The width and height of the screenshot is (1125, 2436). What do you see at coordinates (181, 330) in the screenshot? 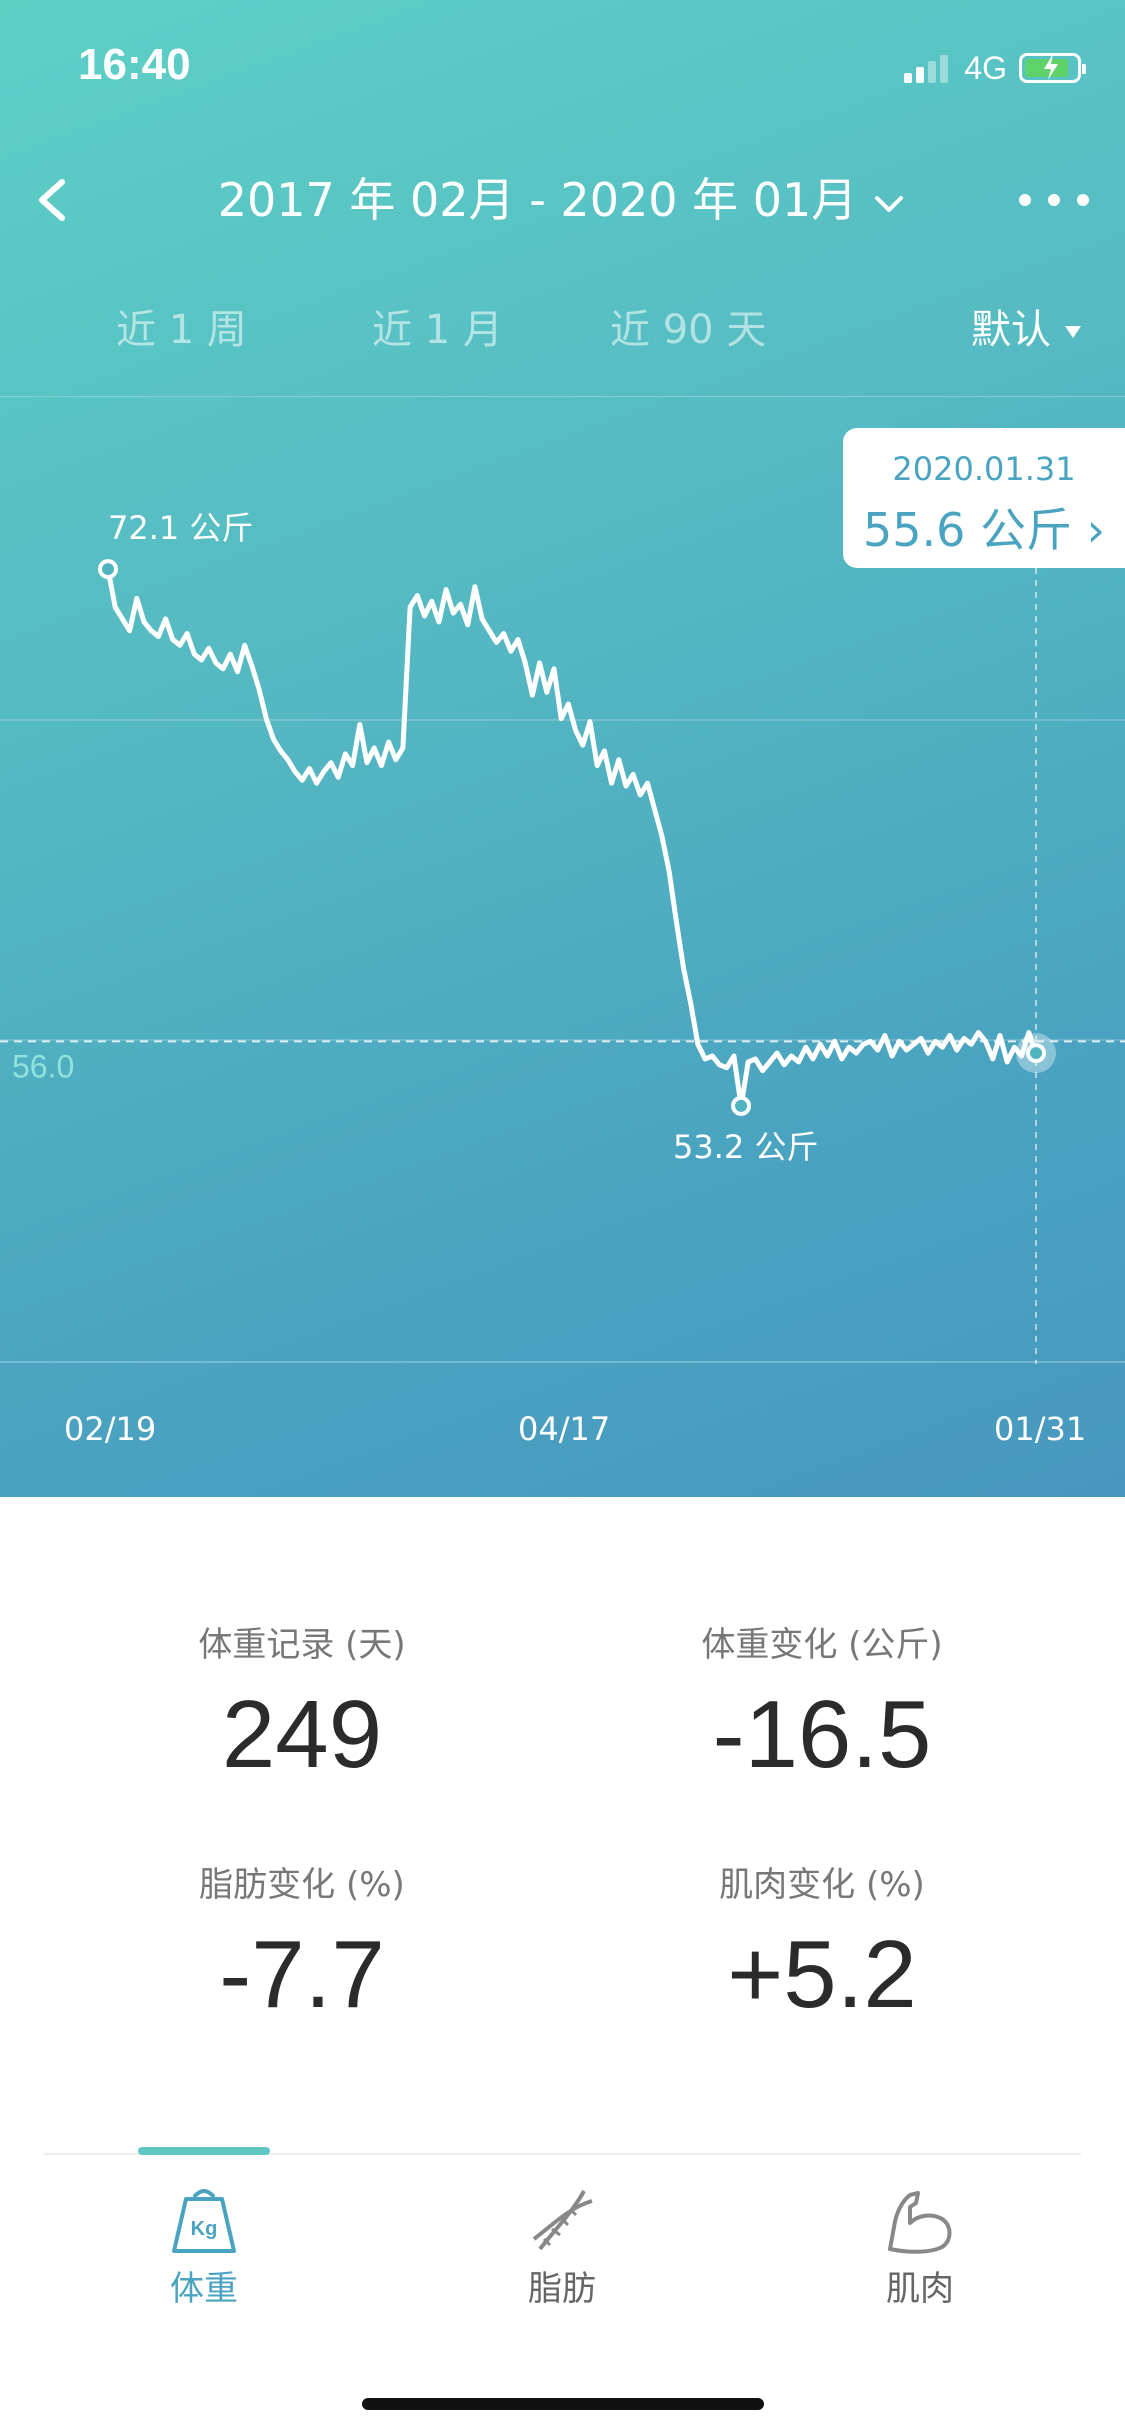
I see `tab-last-week: 近 1 周` at bounding box center [181, 330].